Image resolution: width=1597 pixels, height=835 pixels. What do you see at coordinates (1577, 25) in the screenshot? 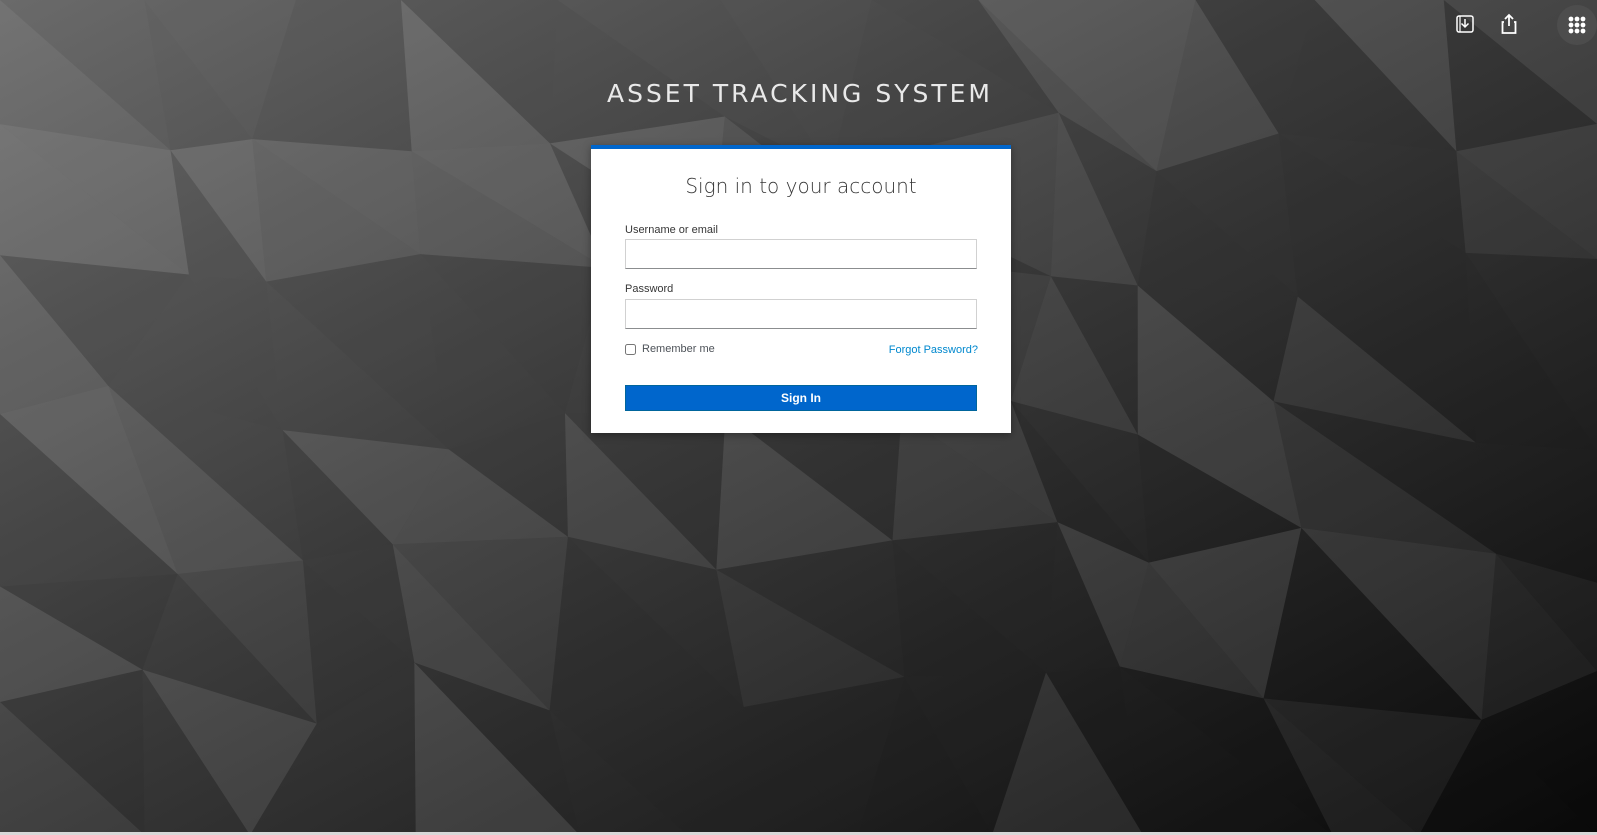
I see `apps-grid-icon` at bounding box center [1577, 25].